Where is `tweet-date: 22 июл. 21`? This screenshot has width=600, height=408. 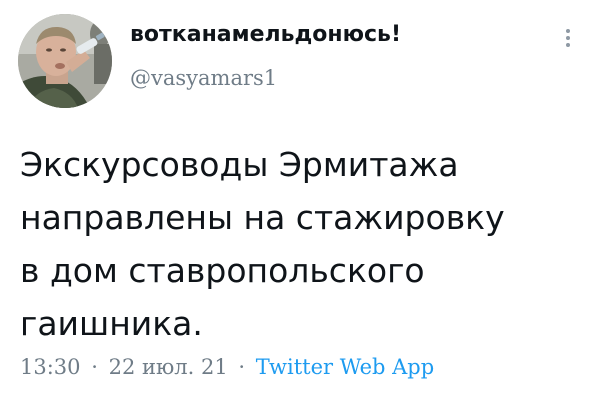
tweet-date: 22 июл. 21 is located at coordinates (168, 367).